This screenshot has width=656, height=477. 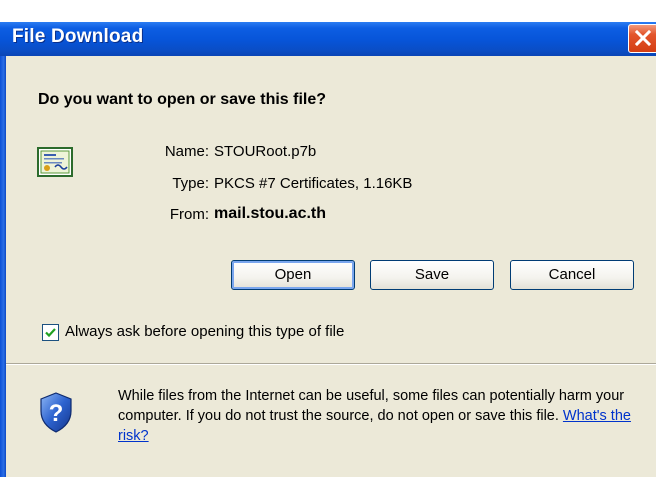 I want to click on name-label: Name:, so click(x=186, y=151).